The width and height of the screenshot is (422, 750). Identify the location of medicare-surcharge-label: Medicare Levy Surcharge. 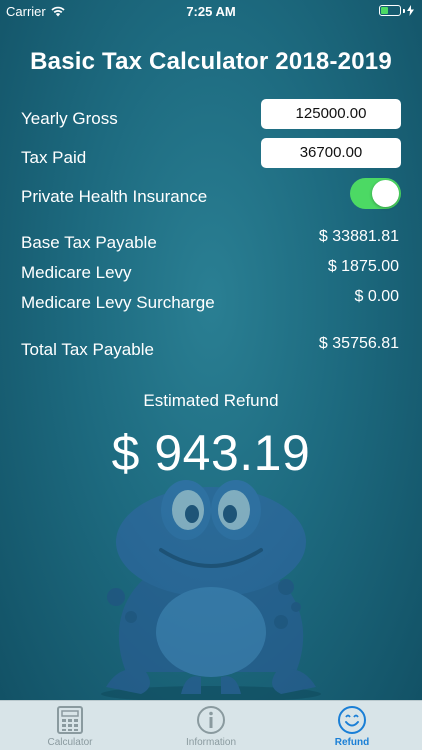
(118, 302).